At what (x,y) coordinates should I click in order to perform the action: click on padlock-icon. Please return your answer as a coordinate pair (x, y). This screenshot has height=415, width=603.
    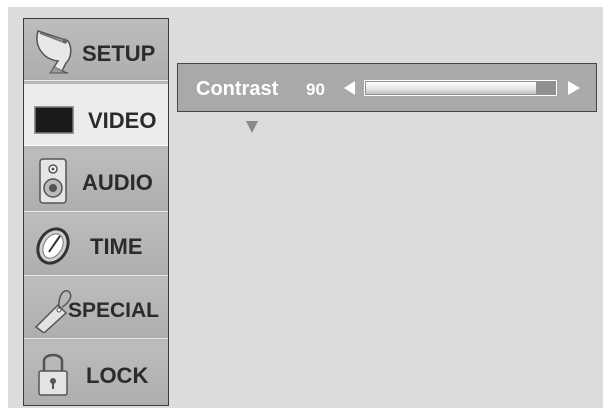
    Looking at the image, I should click on (53, 374).